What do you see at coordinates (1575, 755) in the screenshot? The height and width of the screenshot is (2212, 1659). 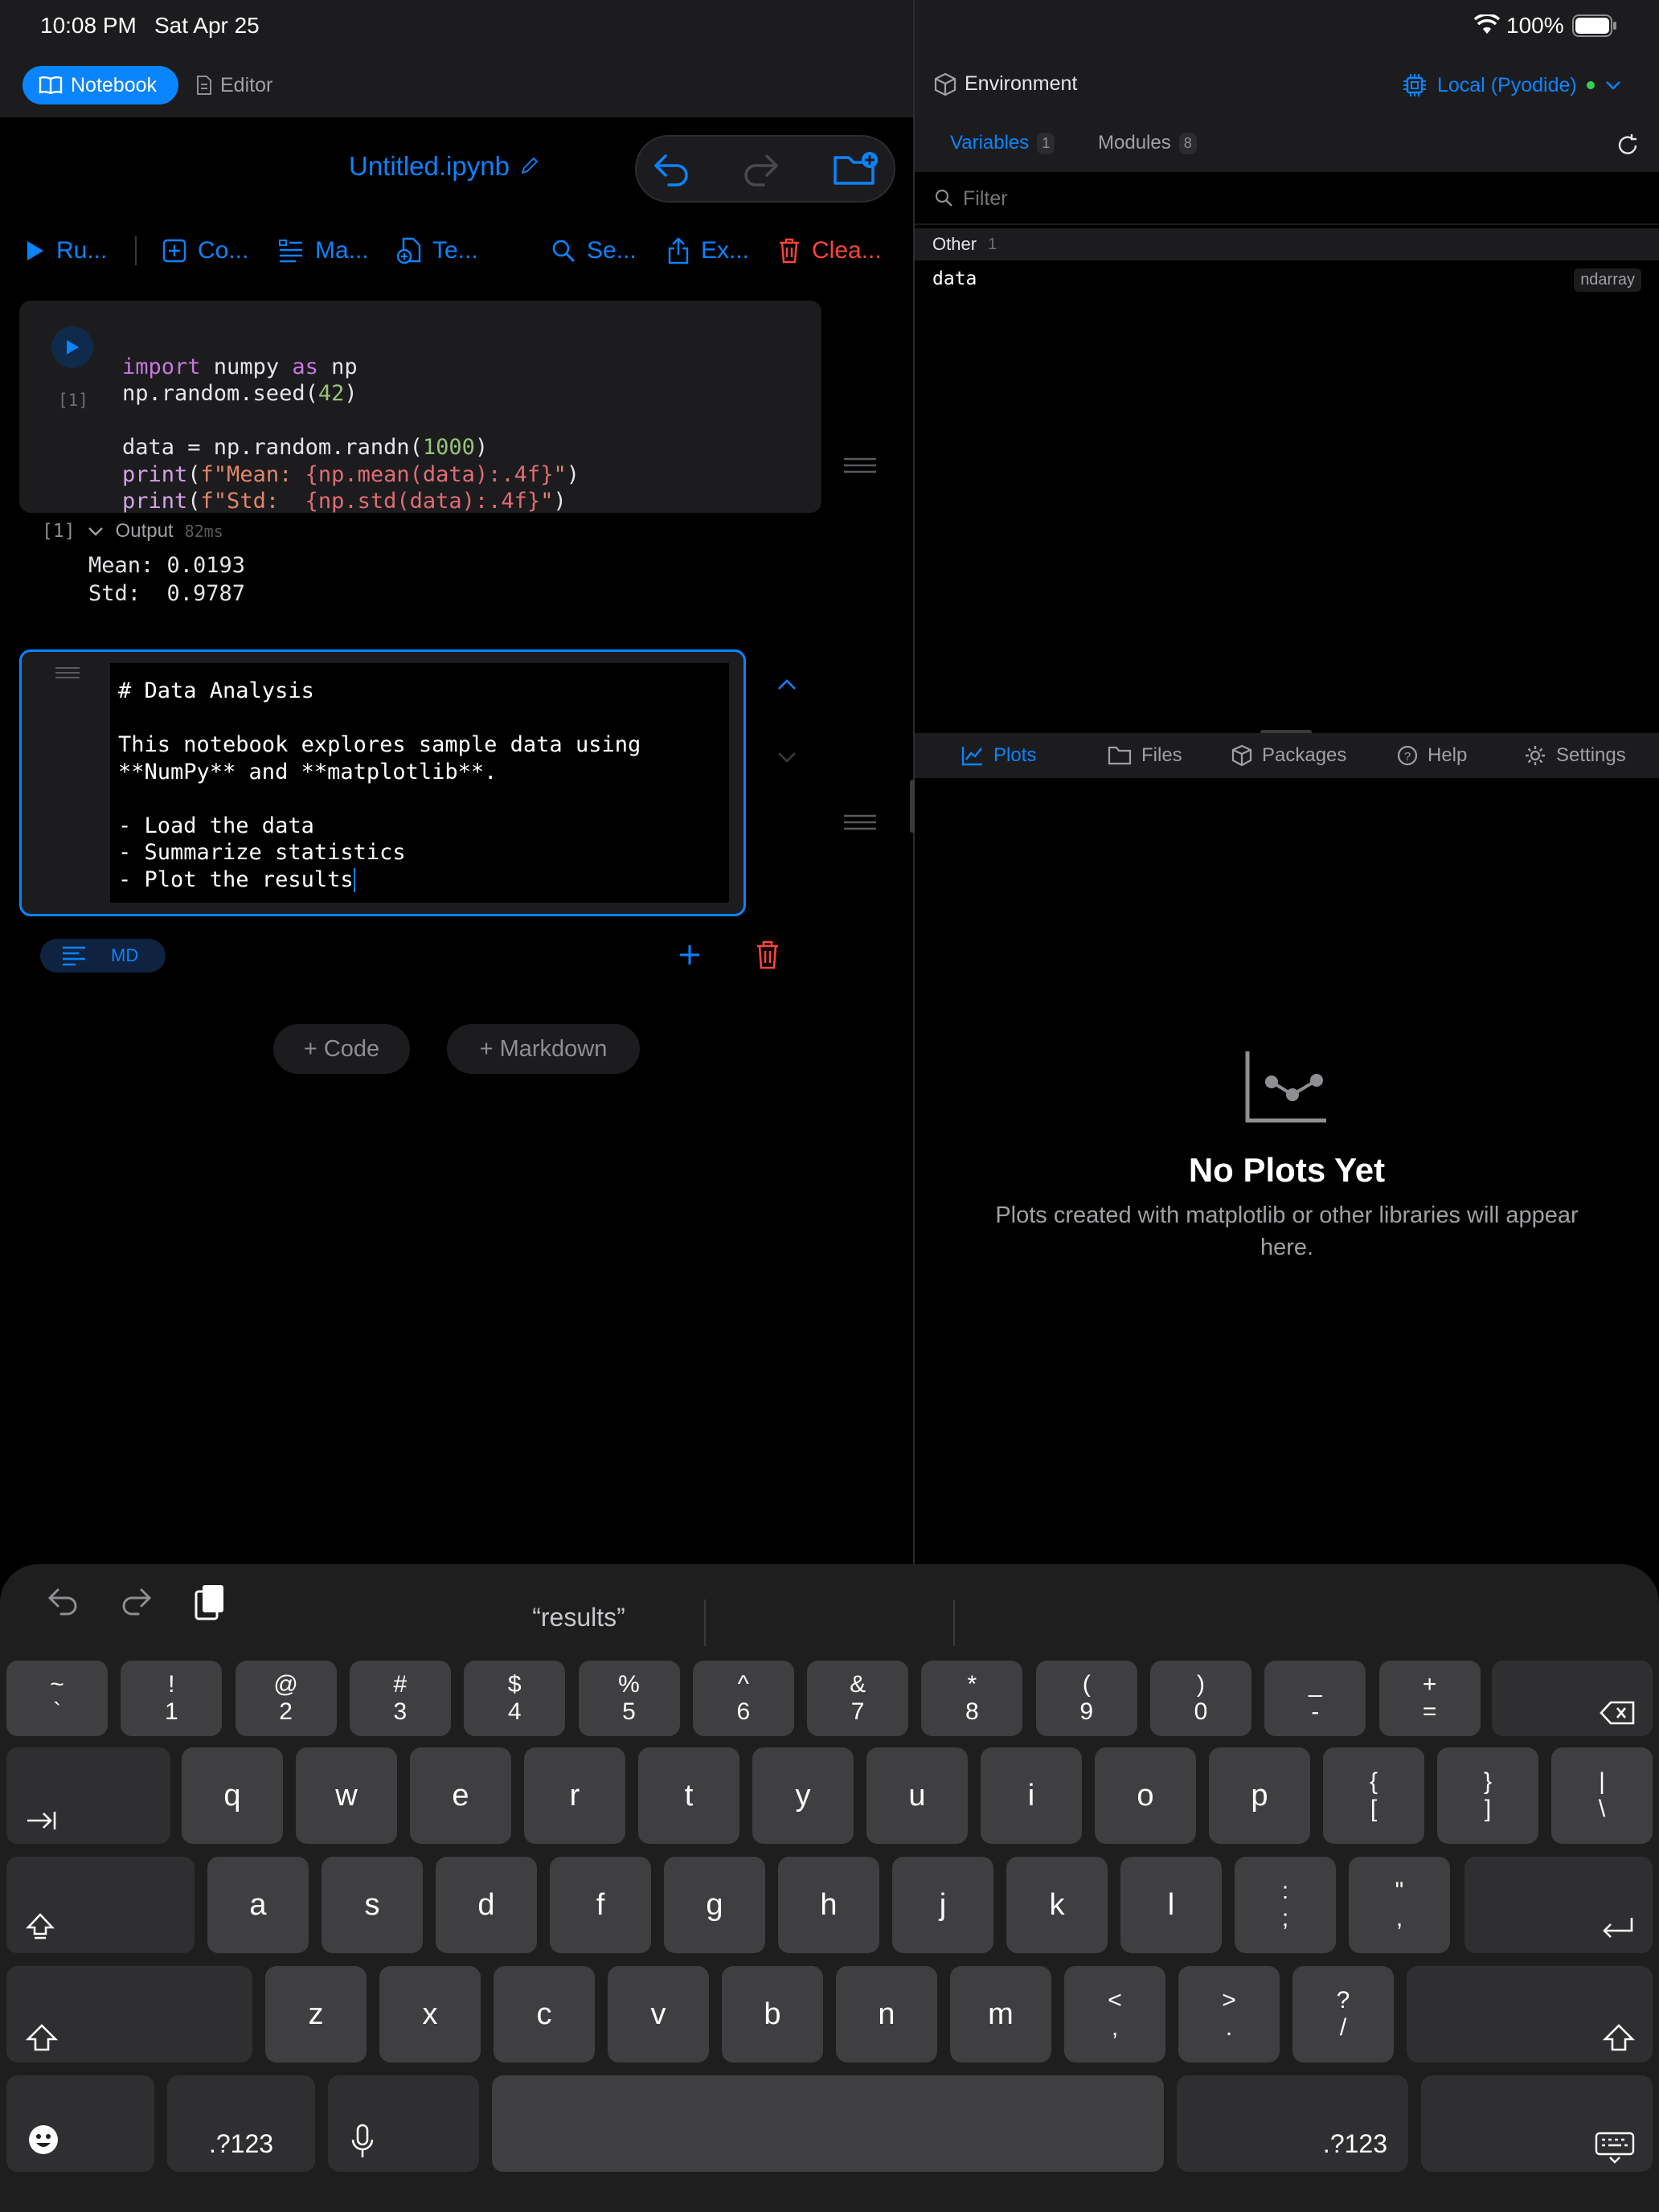 I see `tab-settings: Settings` at bounding box center [1575, 755].